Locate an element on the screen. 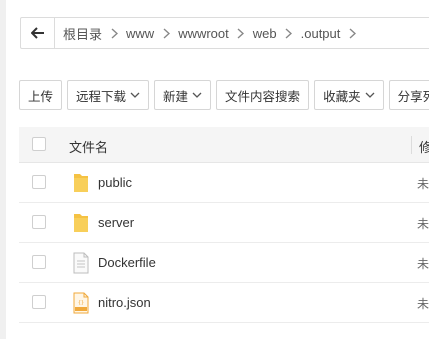  remote-download-label: 远程下载 is located at coordinates (101, 96).